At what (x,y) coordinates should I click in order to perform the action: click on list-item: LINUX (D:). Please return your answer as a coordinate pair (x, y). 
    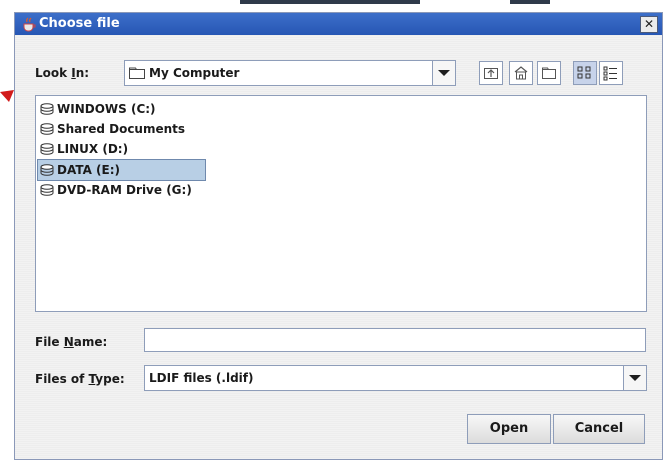
    Looking at the image, I should click on (83, 149).